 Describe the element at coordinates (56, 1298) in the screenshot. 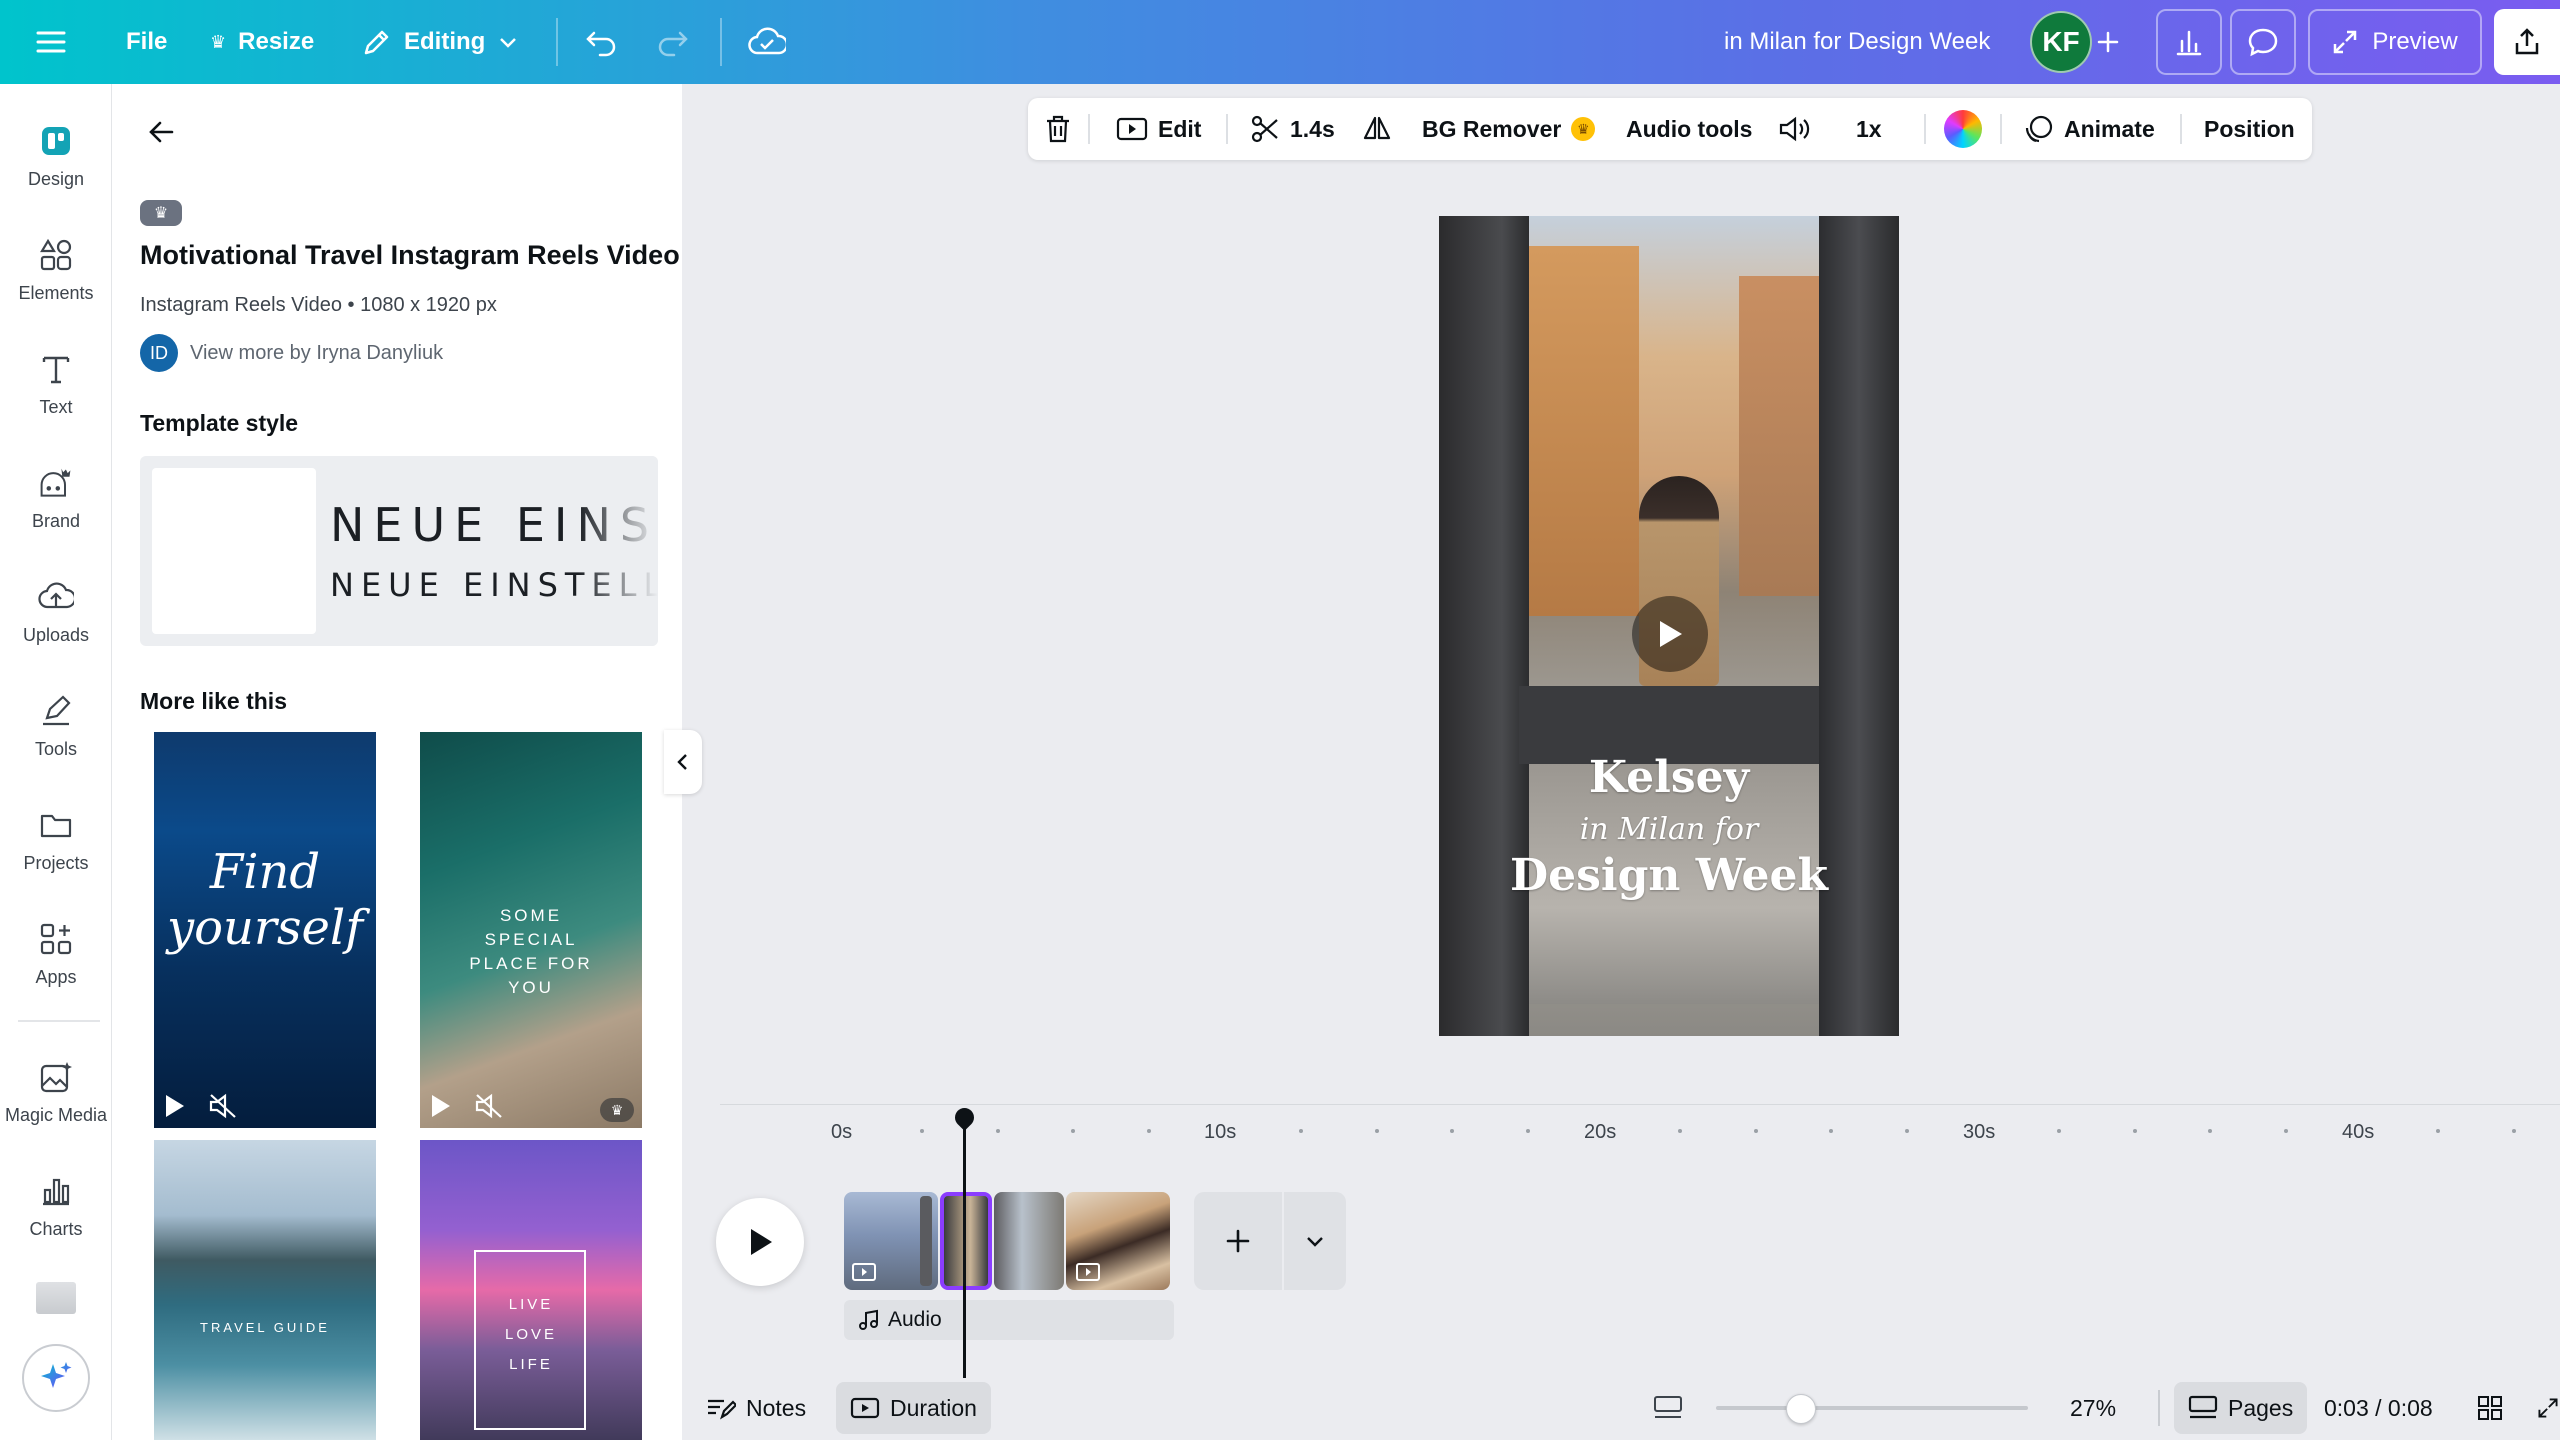

I see `app-thumbnail-icon` at that location.